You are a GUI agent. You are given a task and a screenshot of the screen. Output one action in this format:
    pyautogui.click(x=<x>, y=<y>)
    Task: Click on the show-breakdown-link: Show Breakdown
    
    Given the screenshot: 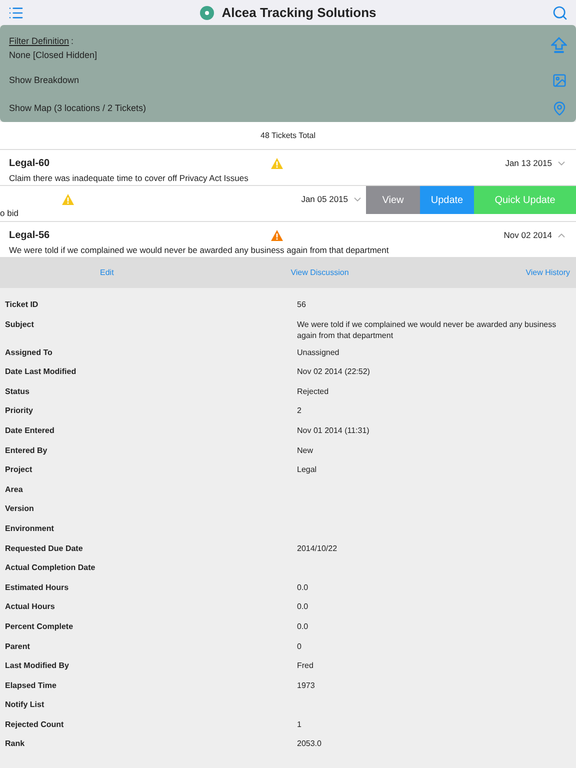 What is the action you would take?
    pyautogui.click(x=44, y=81)
    